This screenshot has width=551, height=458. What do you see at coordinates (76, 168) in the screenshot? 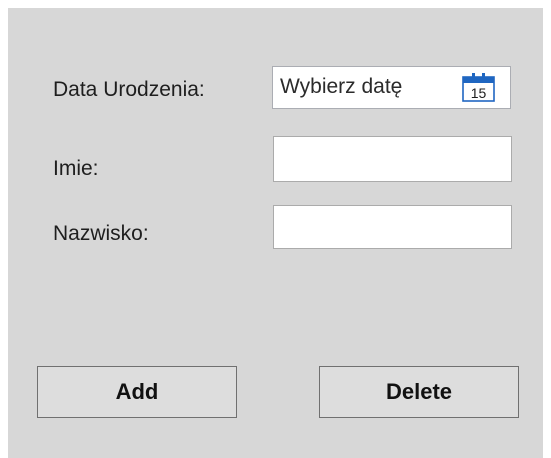
I see `firstname-label: Imie:` at bounding box center [76, 168].